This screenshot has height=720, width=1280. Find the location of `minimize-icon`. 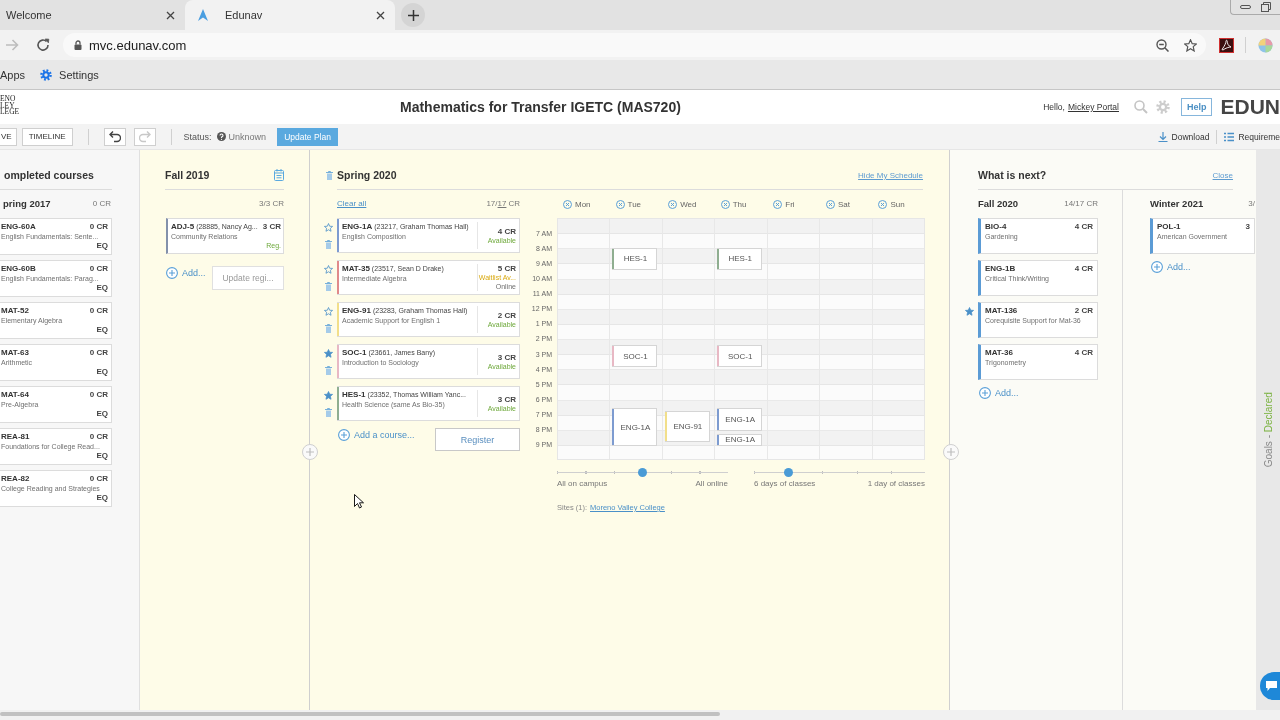

minimize-icon is located at coordinates (1245, 7).